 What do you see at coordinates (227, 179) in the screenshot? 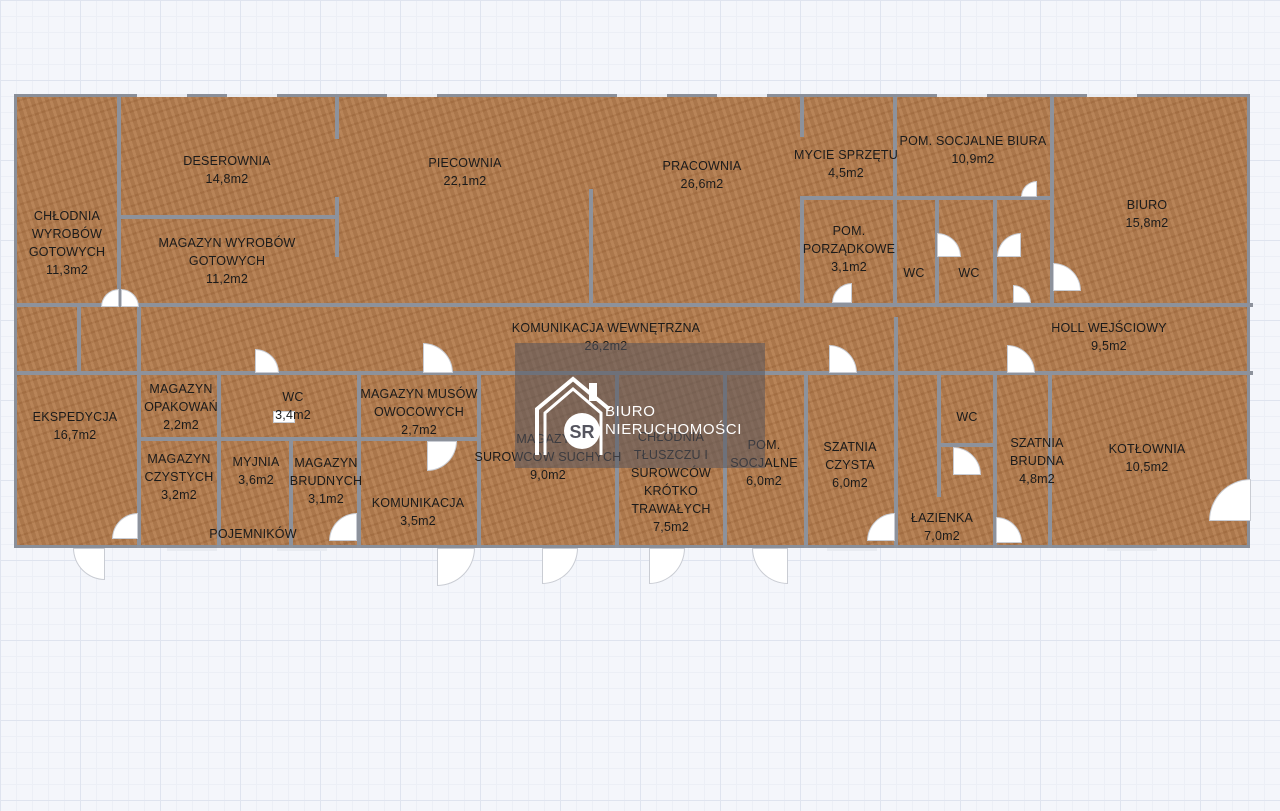
I see `room-label-line: 14,8m2` at bounding box center [227, 179].